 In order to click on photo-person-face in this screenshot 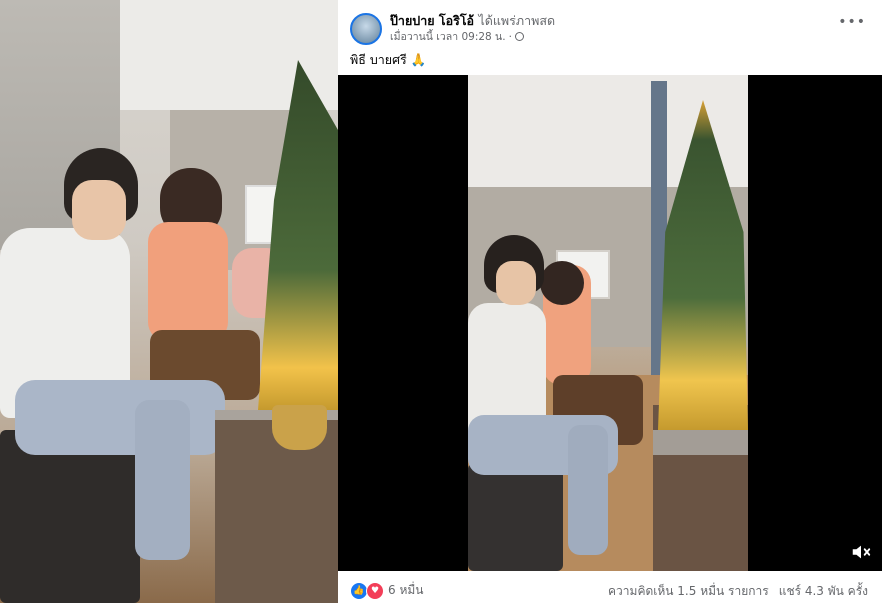, I will do `click(99, 210)`.